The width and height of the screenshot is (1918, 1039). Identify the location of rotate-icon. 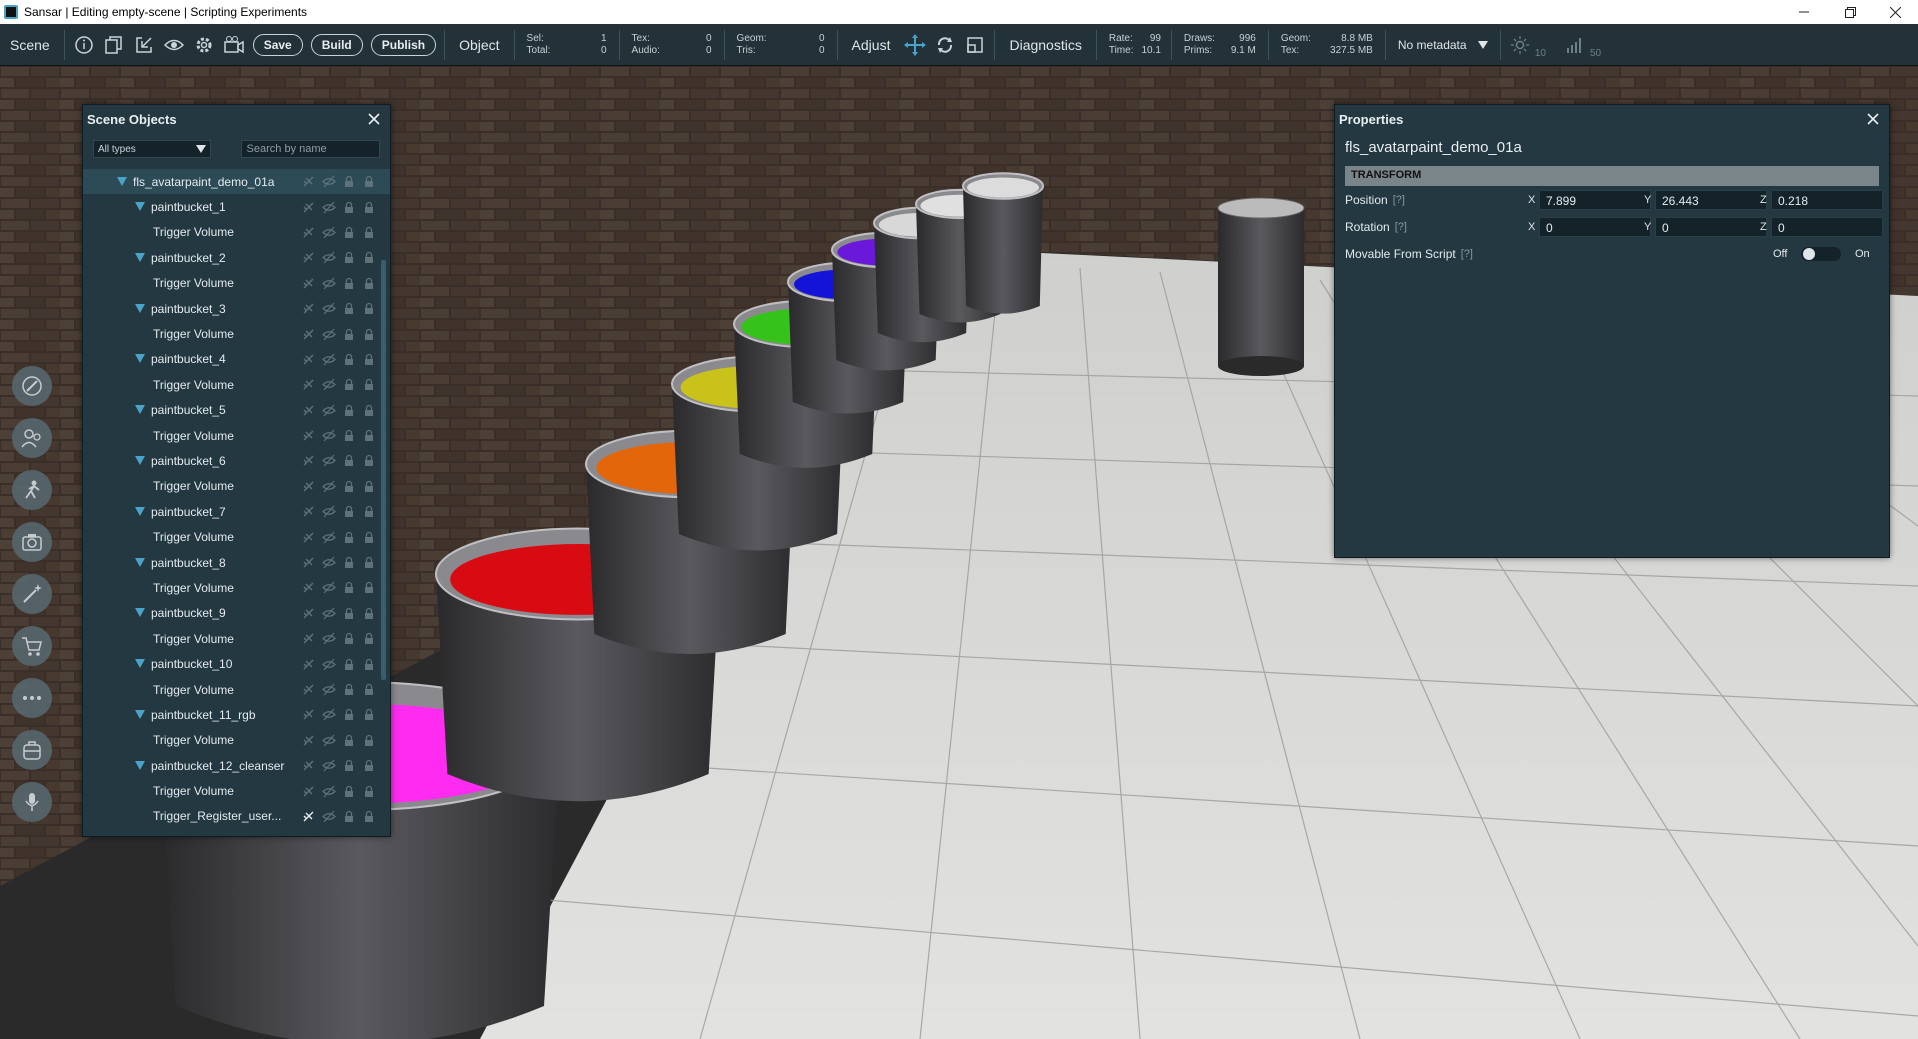
(945, 45).